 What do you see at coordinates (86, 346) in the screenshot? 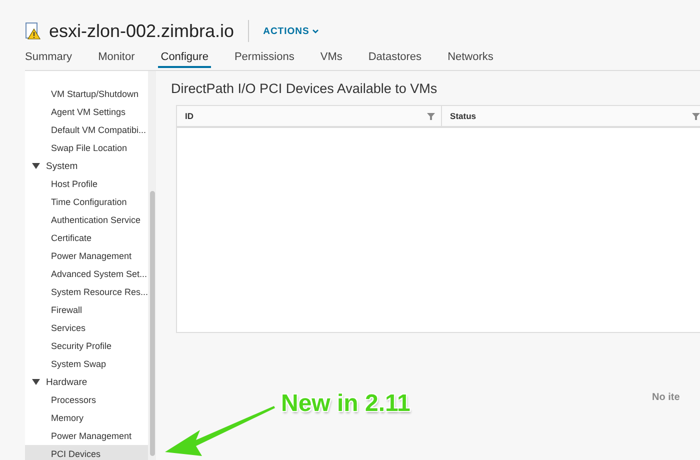
I see `sidebar-item: Security Profile` at bounding box center [86, 346].